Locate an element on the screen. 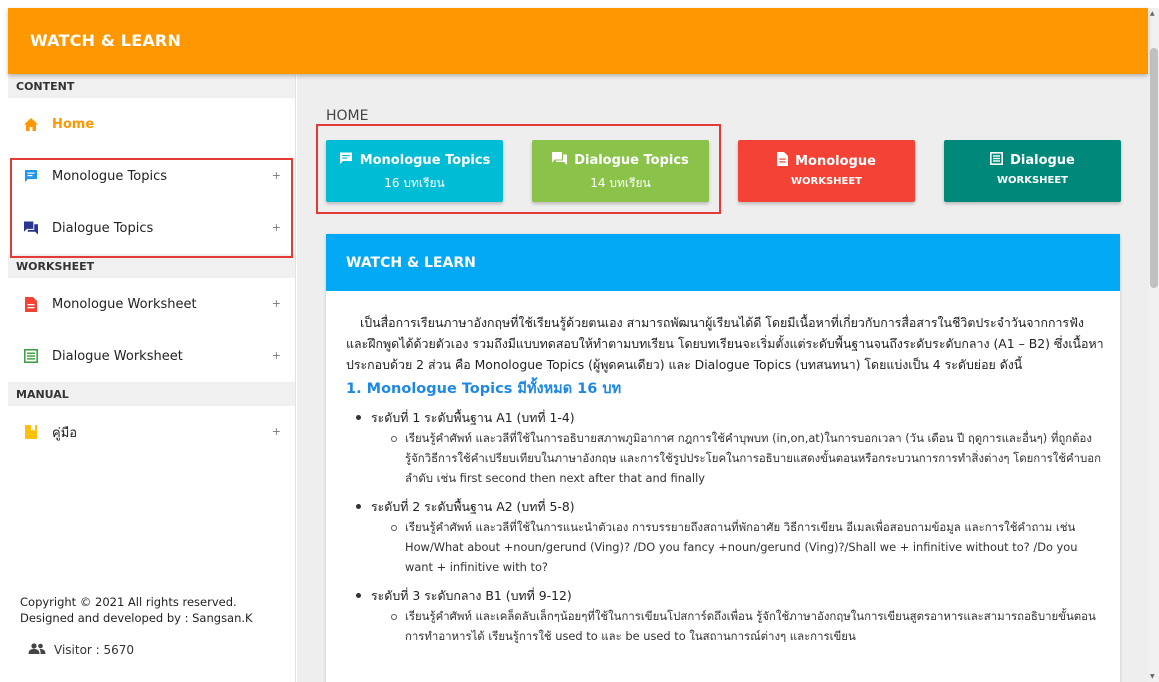 This screenshot has width=1159, height=682. sidebar-item-label: Dialogue Worksheet is located at coordinates (117, 356).